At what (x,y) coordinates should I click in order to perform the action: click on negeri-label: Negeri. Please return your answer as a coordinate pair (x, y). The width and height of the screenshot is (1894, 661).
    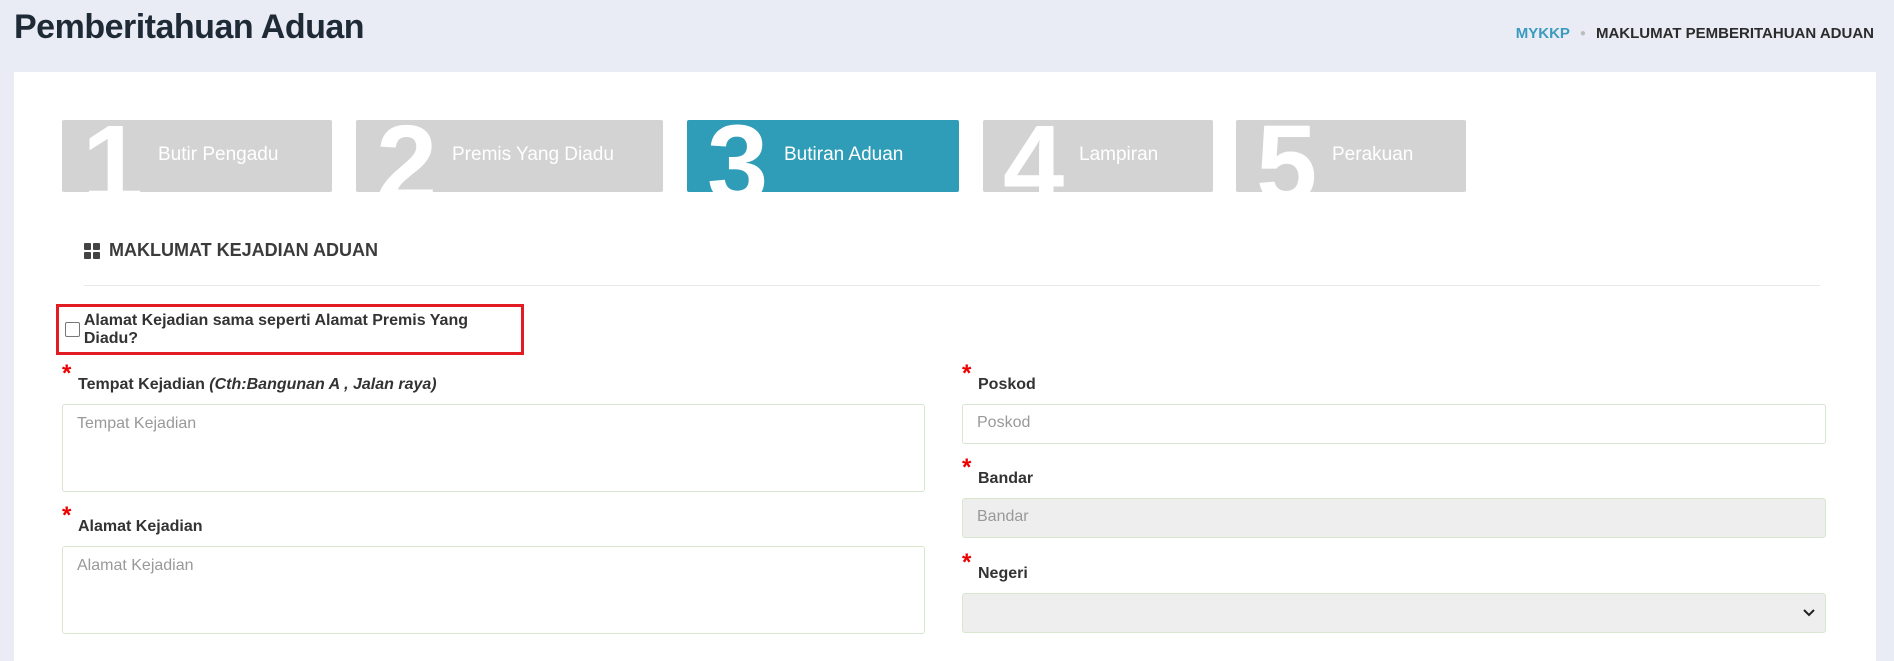
    Looking at the image, I should click on (1003, 573).